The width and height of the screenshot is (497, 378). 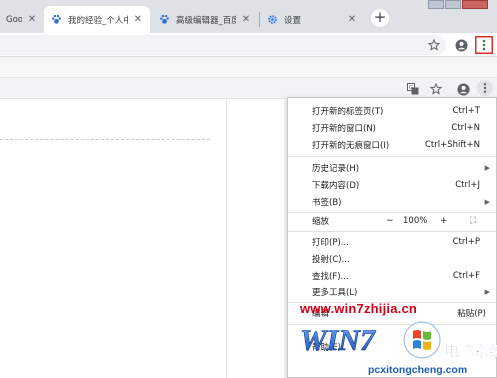 What do you see at coordinates (348, 111) in the screenshot?
I see `menu-item-label: 打开新的标签页(T)` at bounding box center [348, 111].